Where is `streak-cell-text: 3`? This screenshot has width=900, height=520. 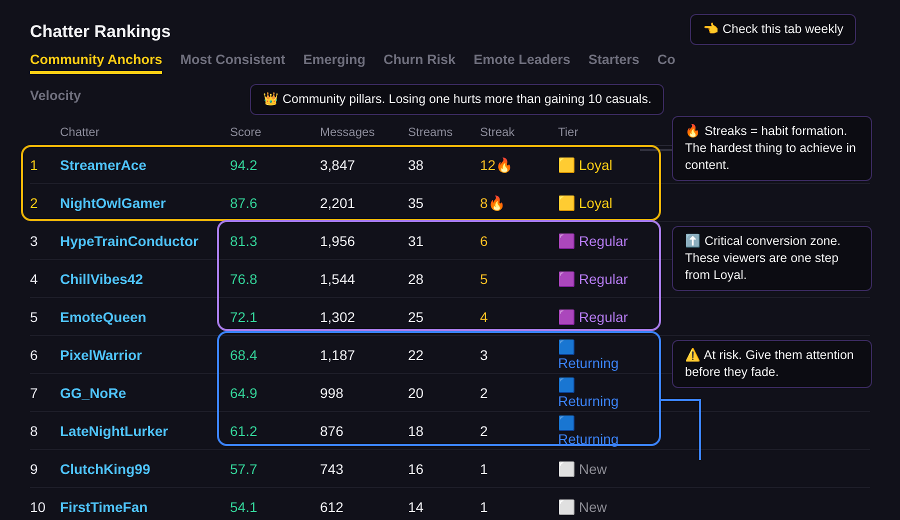
streak-cell-text: 3 is located at coordinates (484, 355).